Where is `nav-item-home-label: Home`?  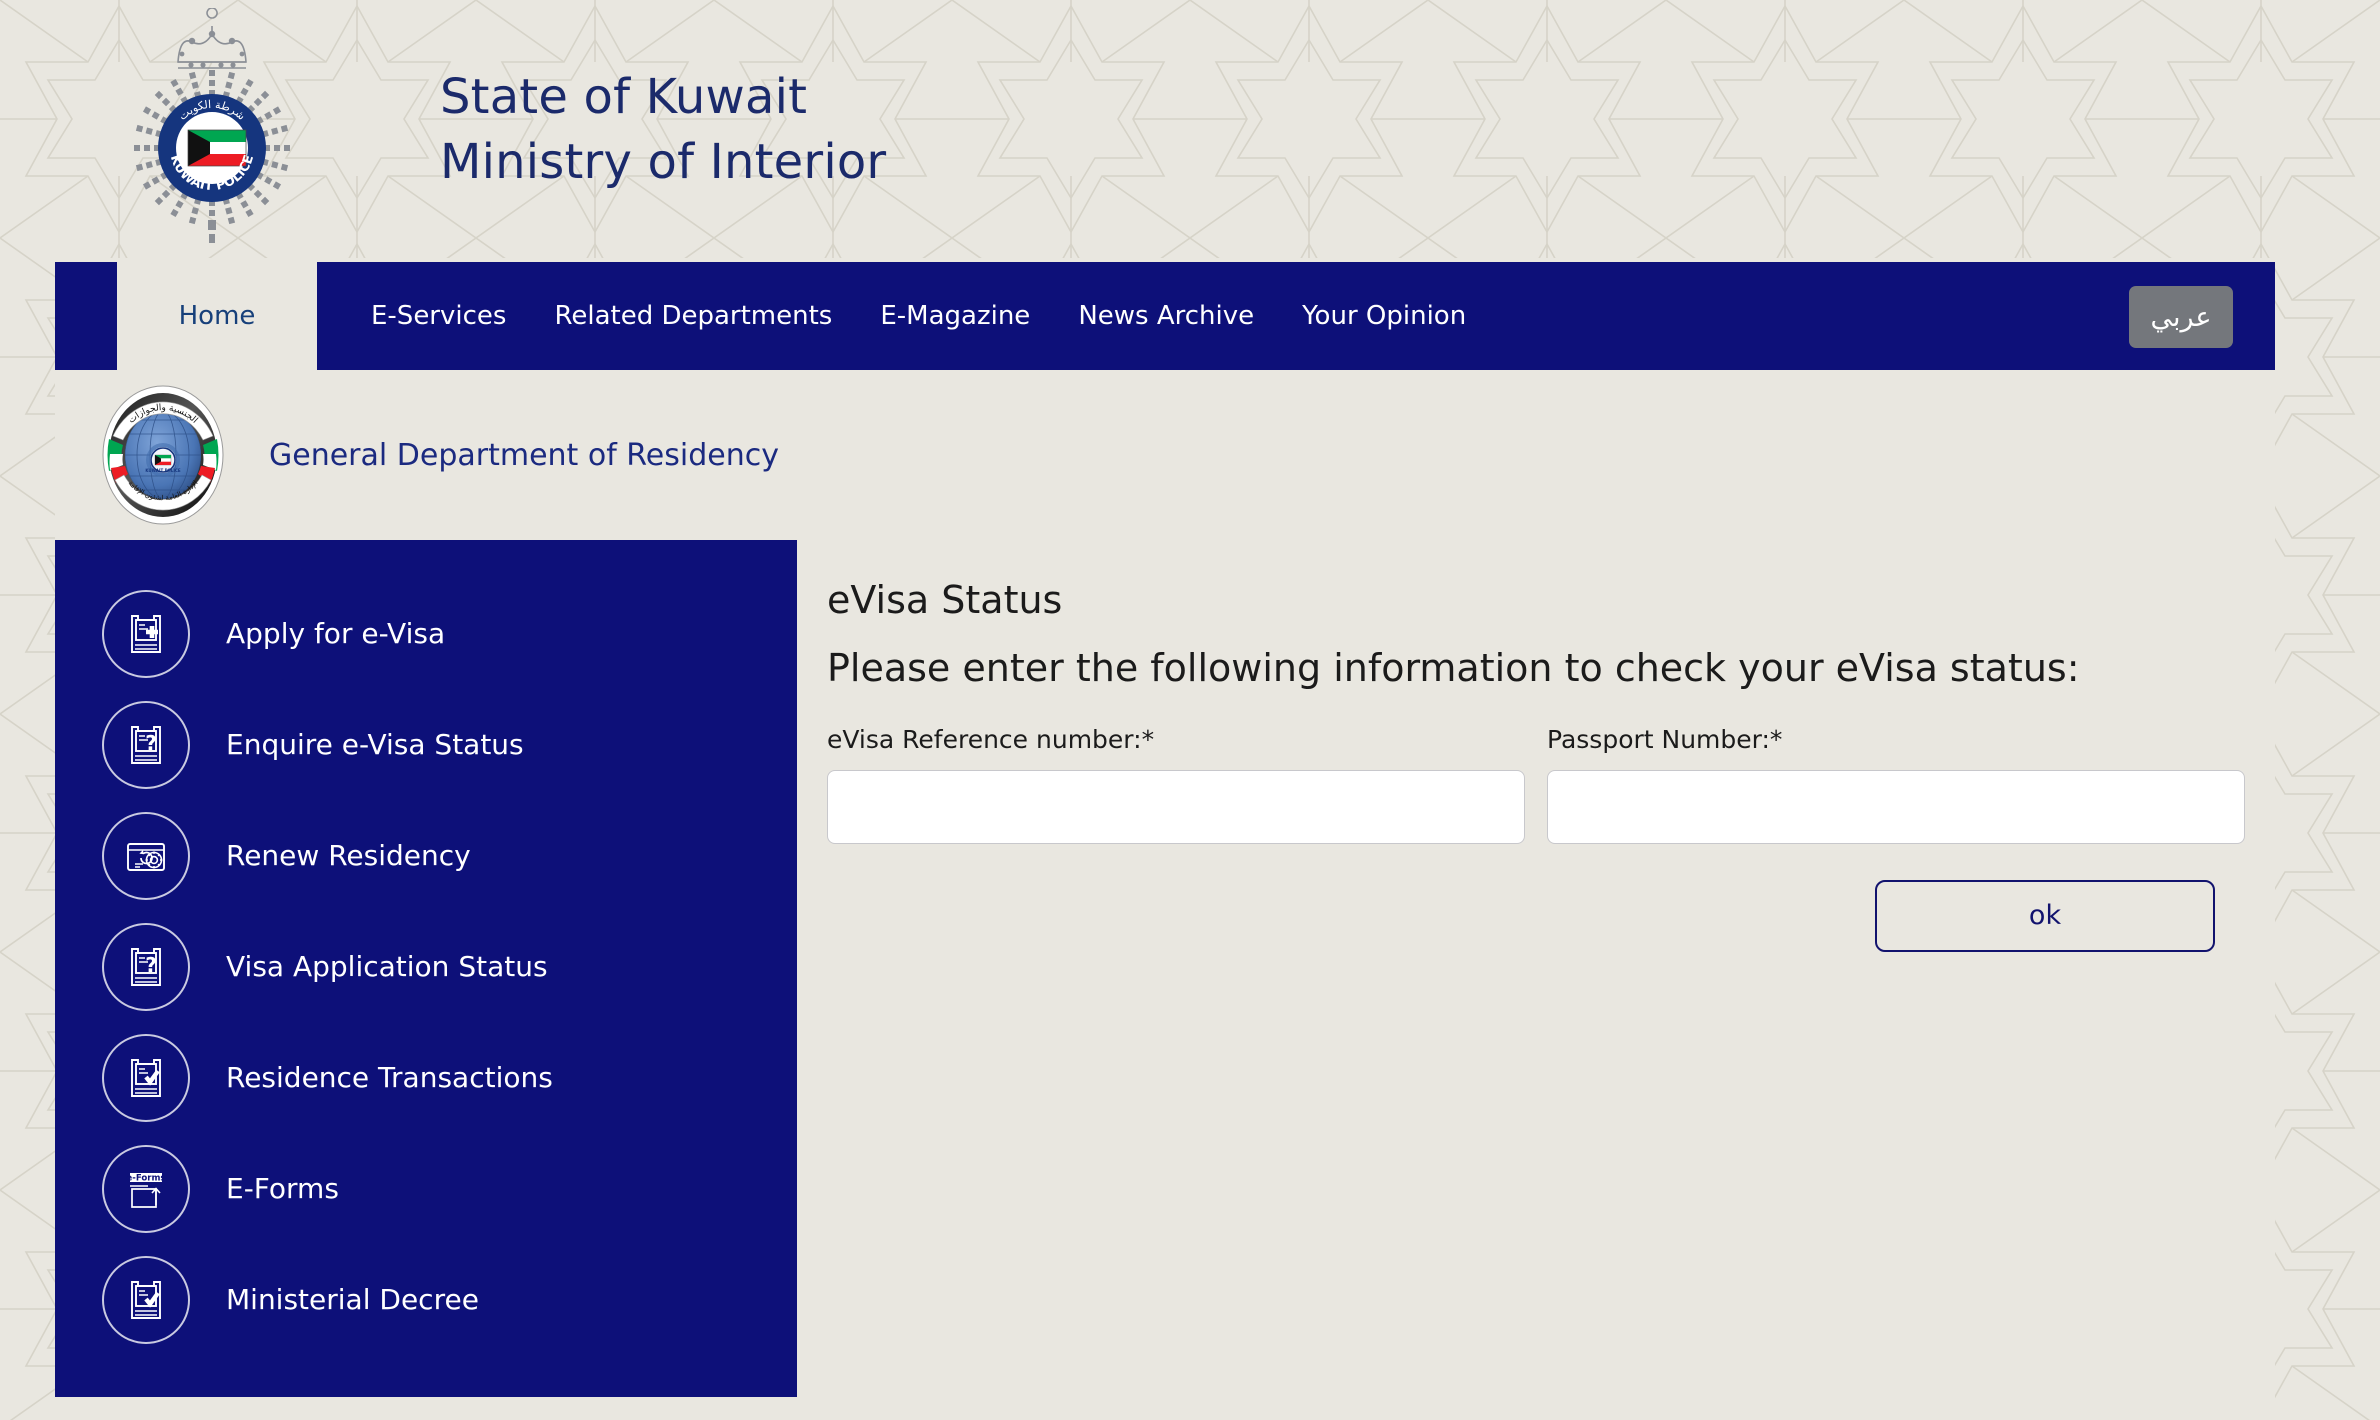
nav-item-home-label: Home is located at coordinates (217, 316).